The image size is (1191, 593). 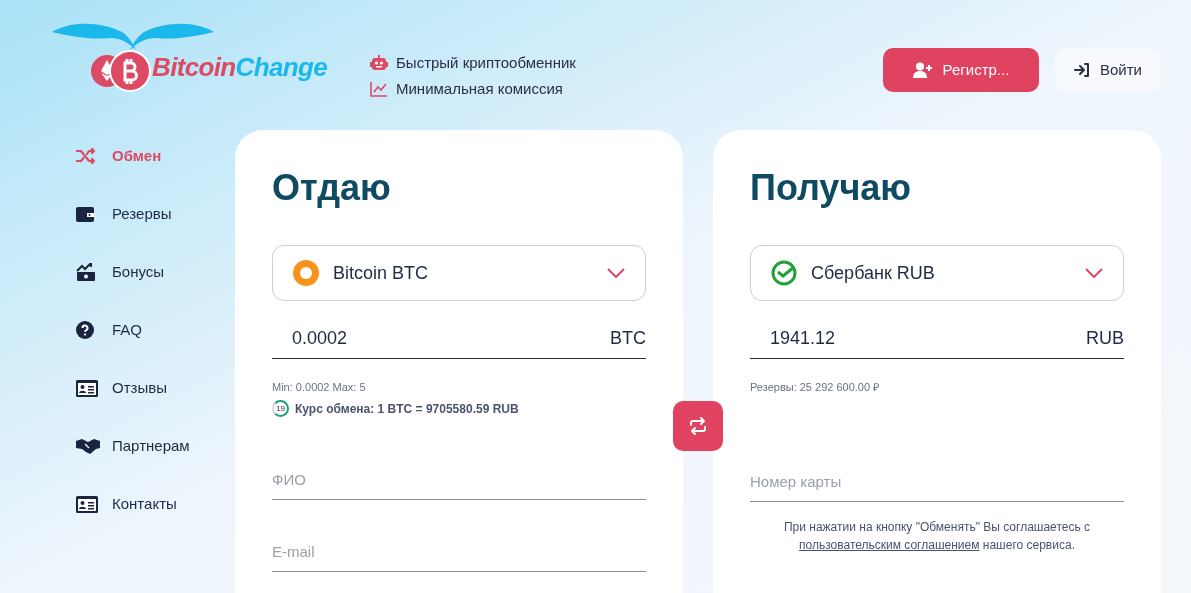 I want to click on sidebar-item: Отзывы, so click(x=155, y=388).